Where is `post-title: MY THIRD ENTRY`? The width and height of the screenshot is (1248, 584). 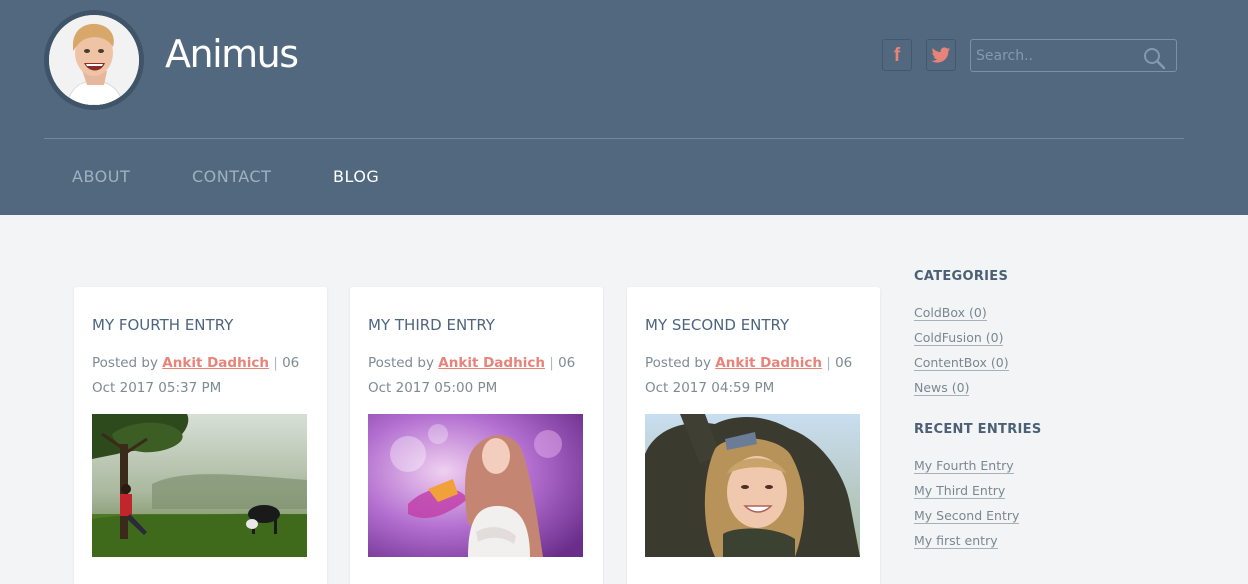 post-title: MY THIRD ENTRY is located at coordinates (431, 325).